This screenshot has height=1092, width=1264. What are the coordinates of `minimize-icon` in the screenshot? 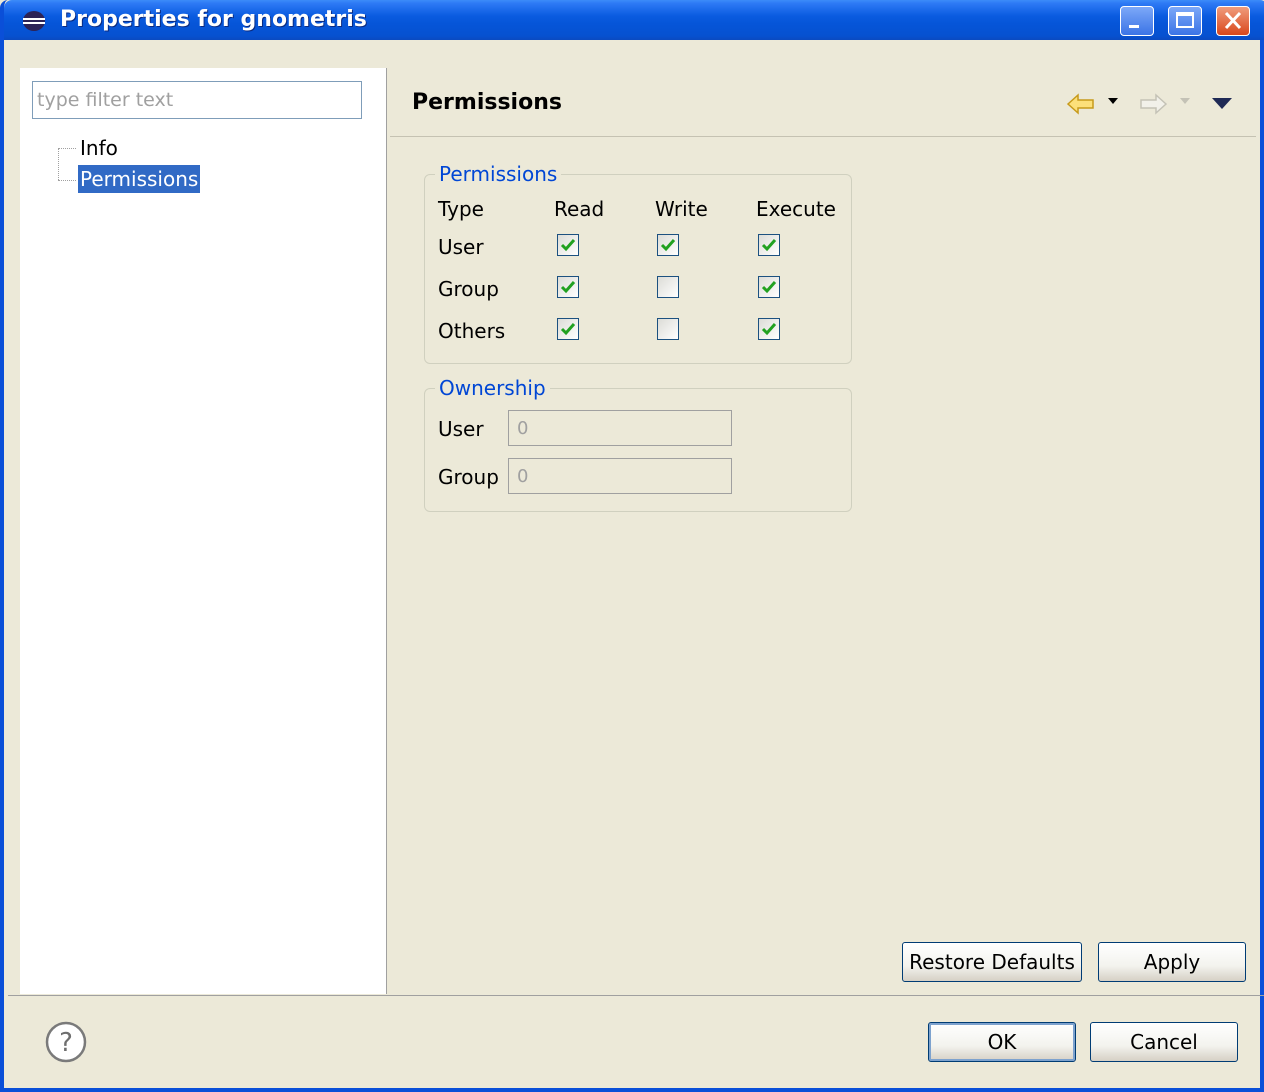 It's located at (1134, 26).